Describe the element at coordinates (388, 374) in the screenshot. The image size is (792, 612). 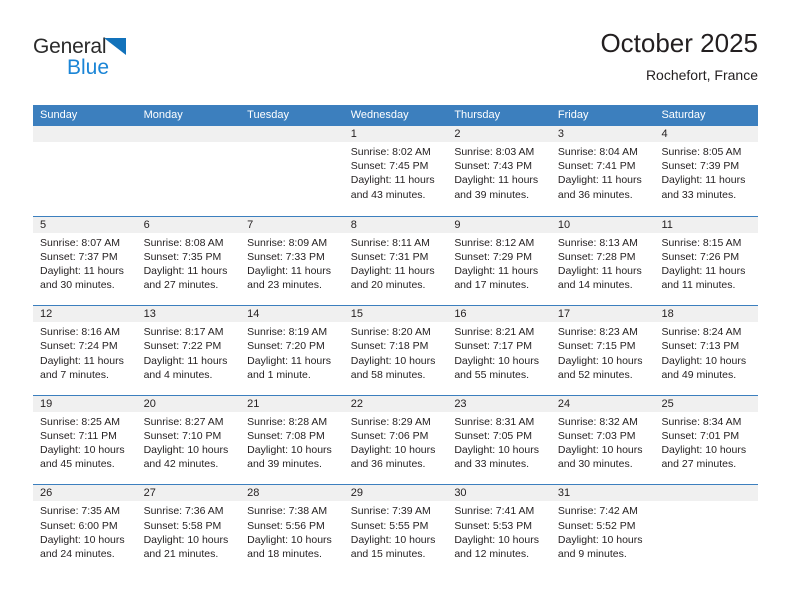
I see `day-daylight-line: and 58 minutes.` at that location.